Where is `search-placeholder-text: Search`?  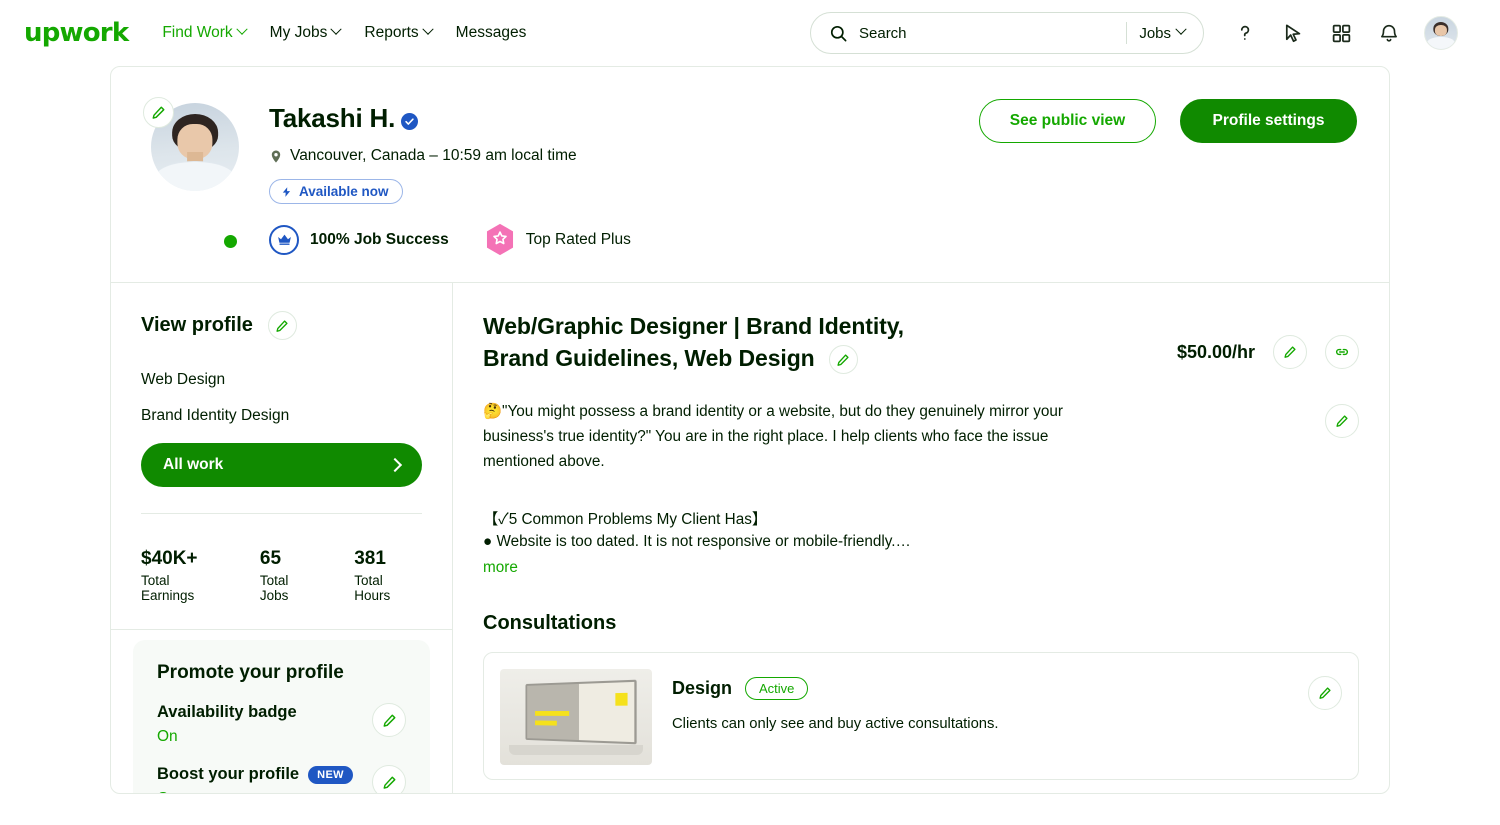
search-placeholder-text: Search is located at coordinates (883, 33).